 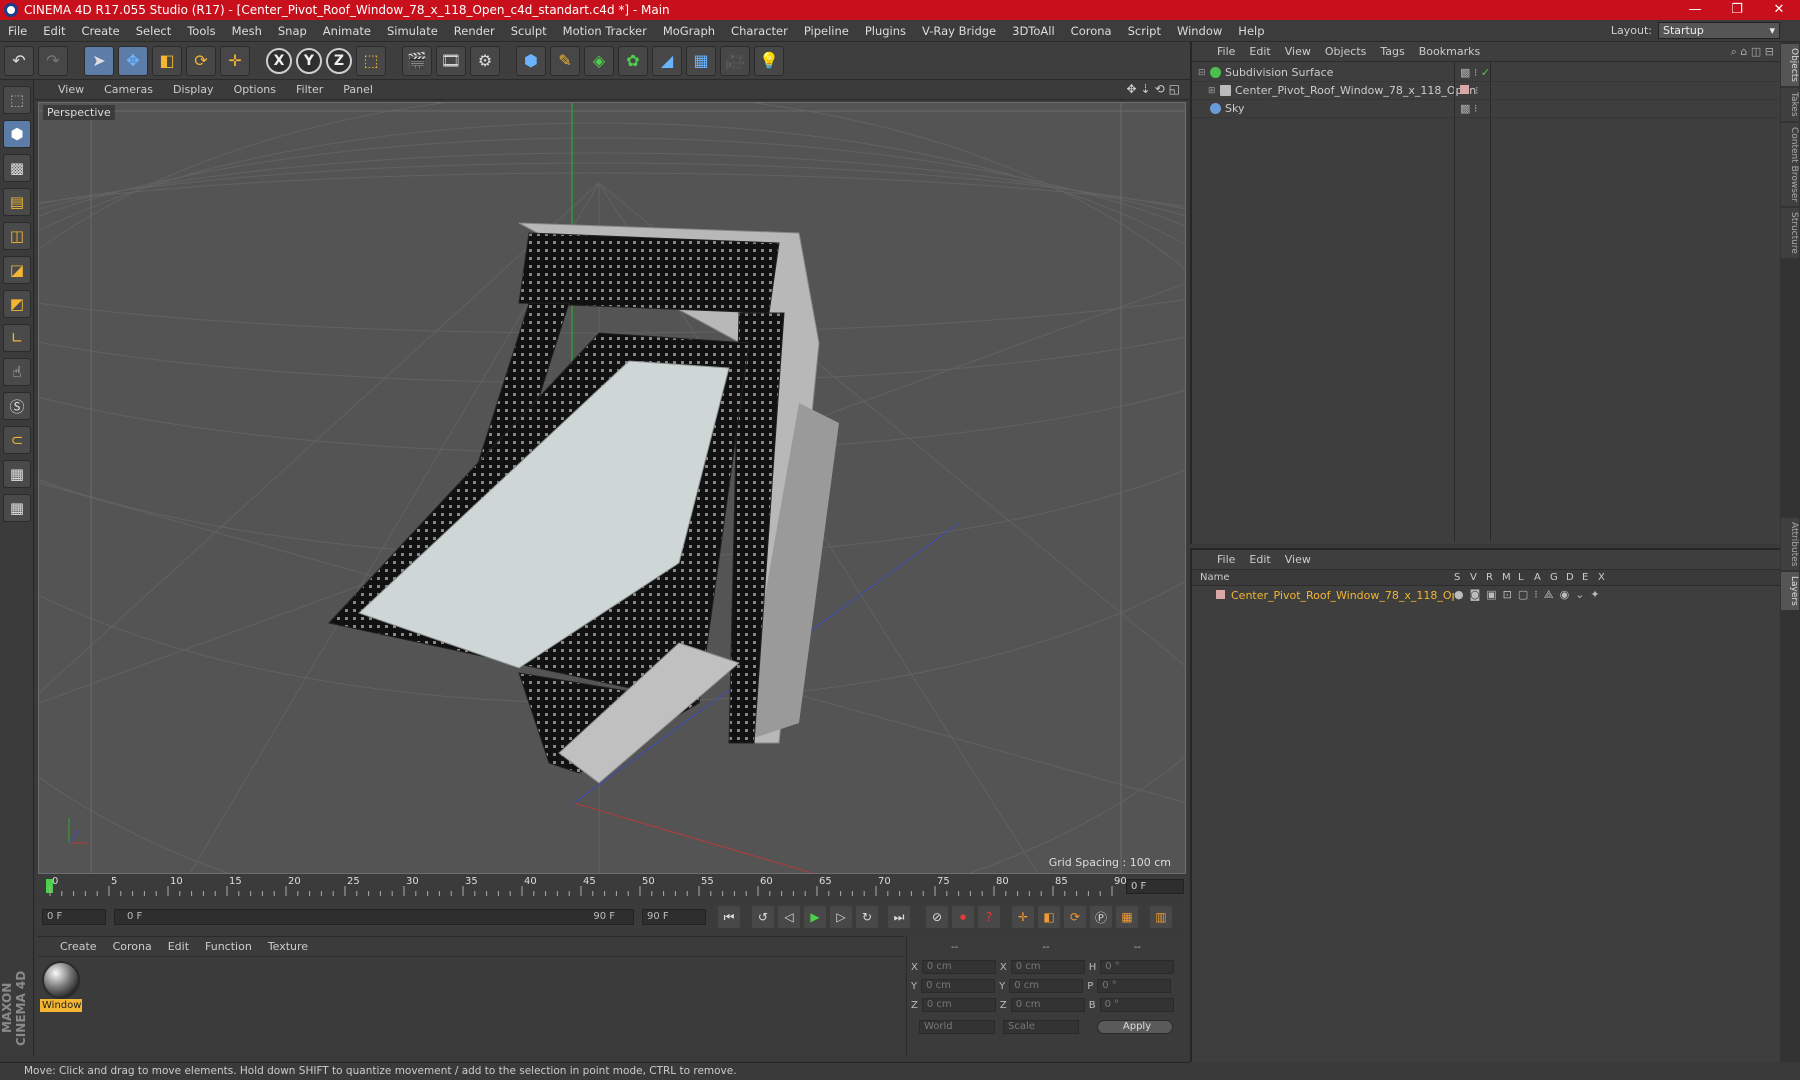 I want to click on play-icon: ▶, so click(x=815, y=917).